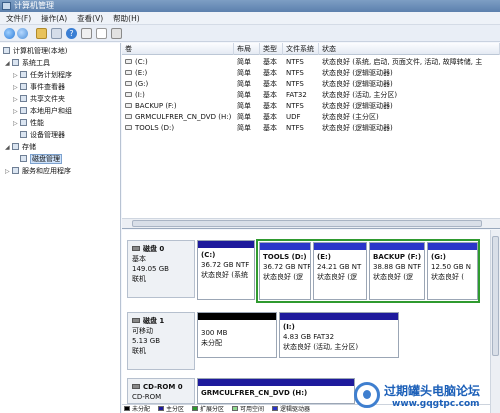 The image size is (500, 413). I want to click on disk-1-status: 联机, so click(139, 351).